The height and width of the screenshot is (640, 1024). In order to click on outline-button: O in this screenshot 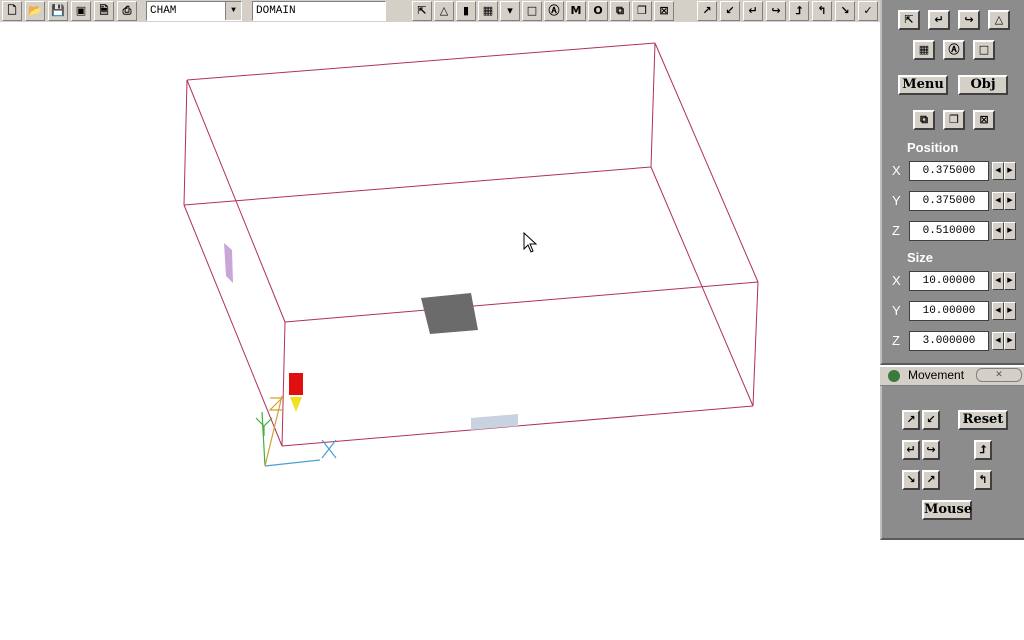, I will do `click(598, 11)`.